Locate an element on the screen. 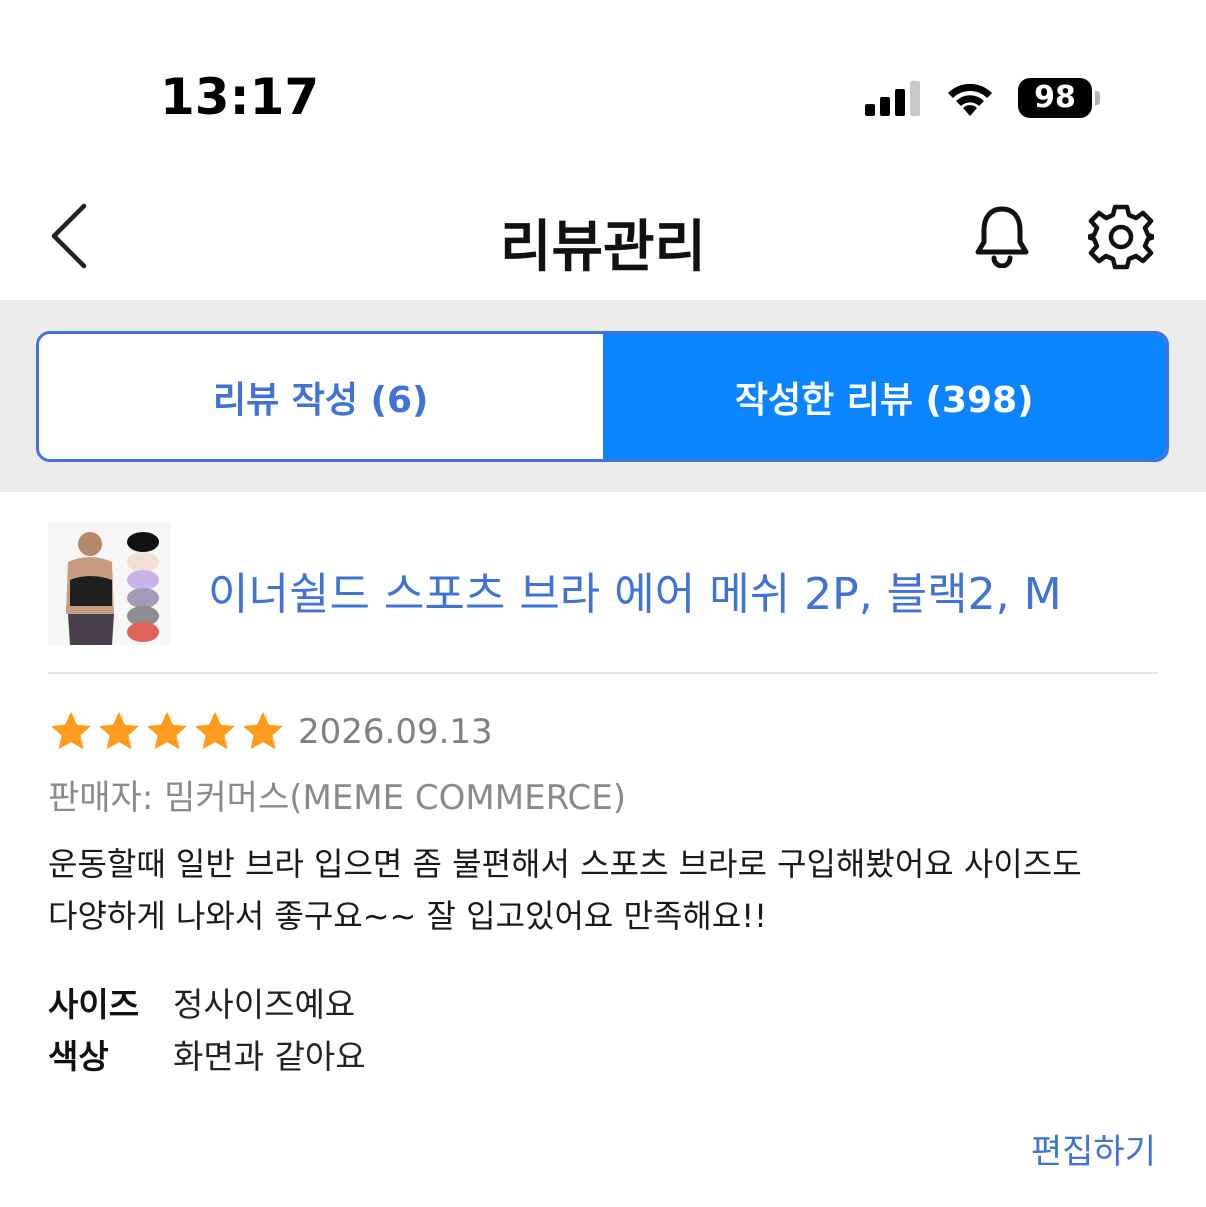  nav-header: 리뷰관리 is located at coordinates (603, 245).